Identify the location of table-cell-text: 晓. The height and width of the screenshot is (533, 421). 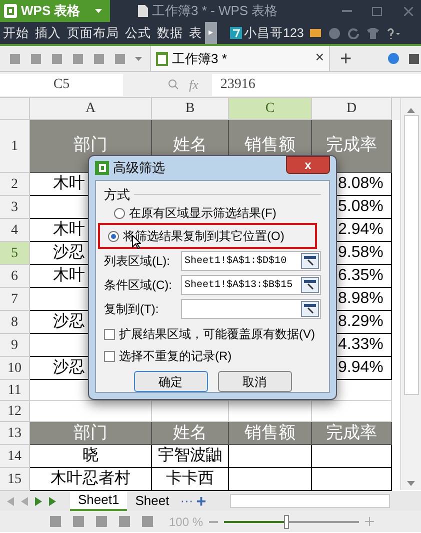
(90, 456).